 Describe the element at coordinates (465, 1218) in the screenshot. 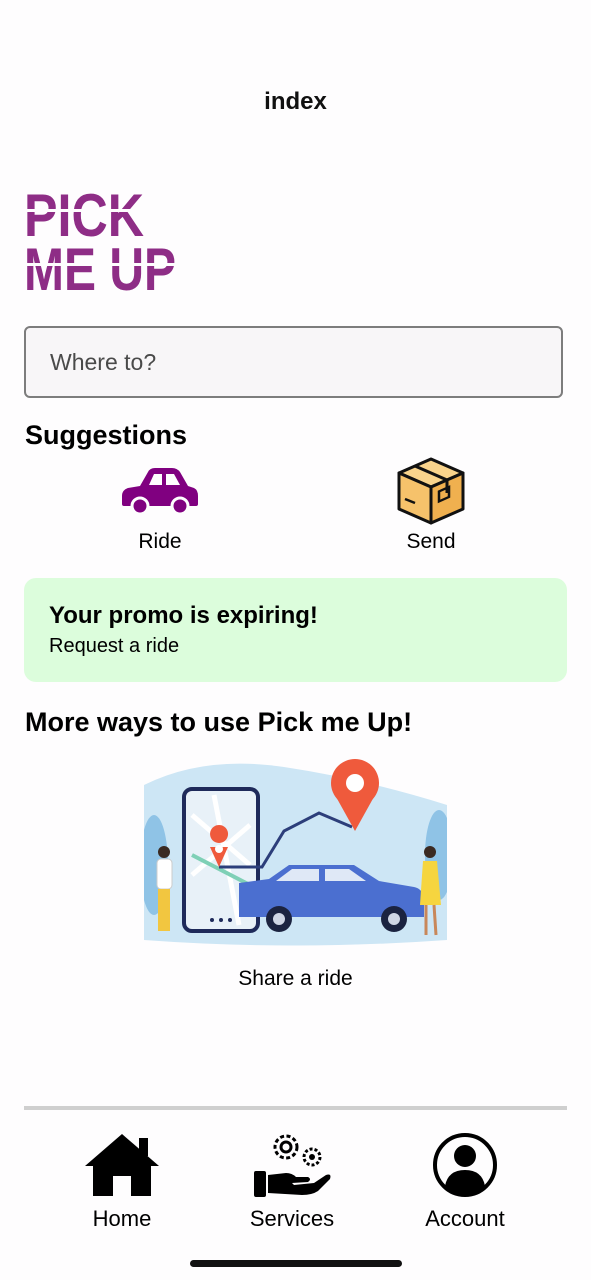

I see `nav-account-label: Account` at that location.